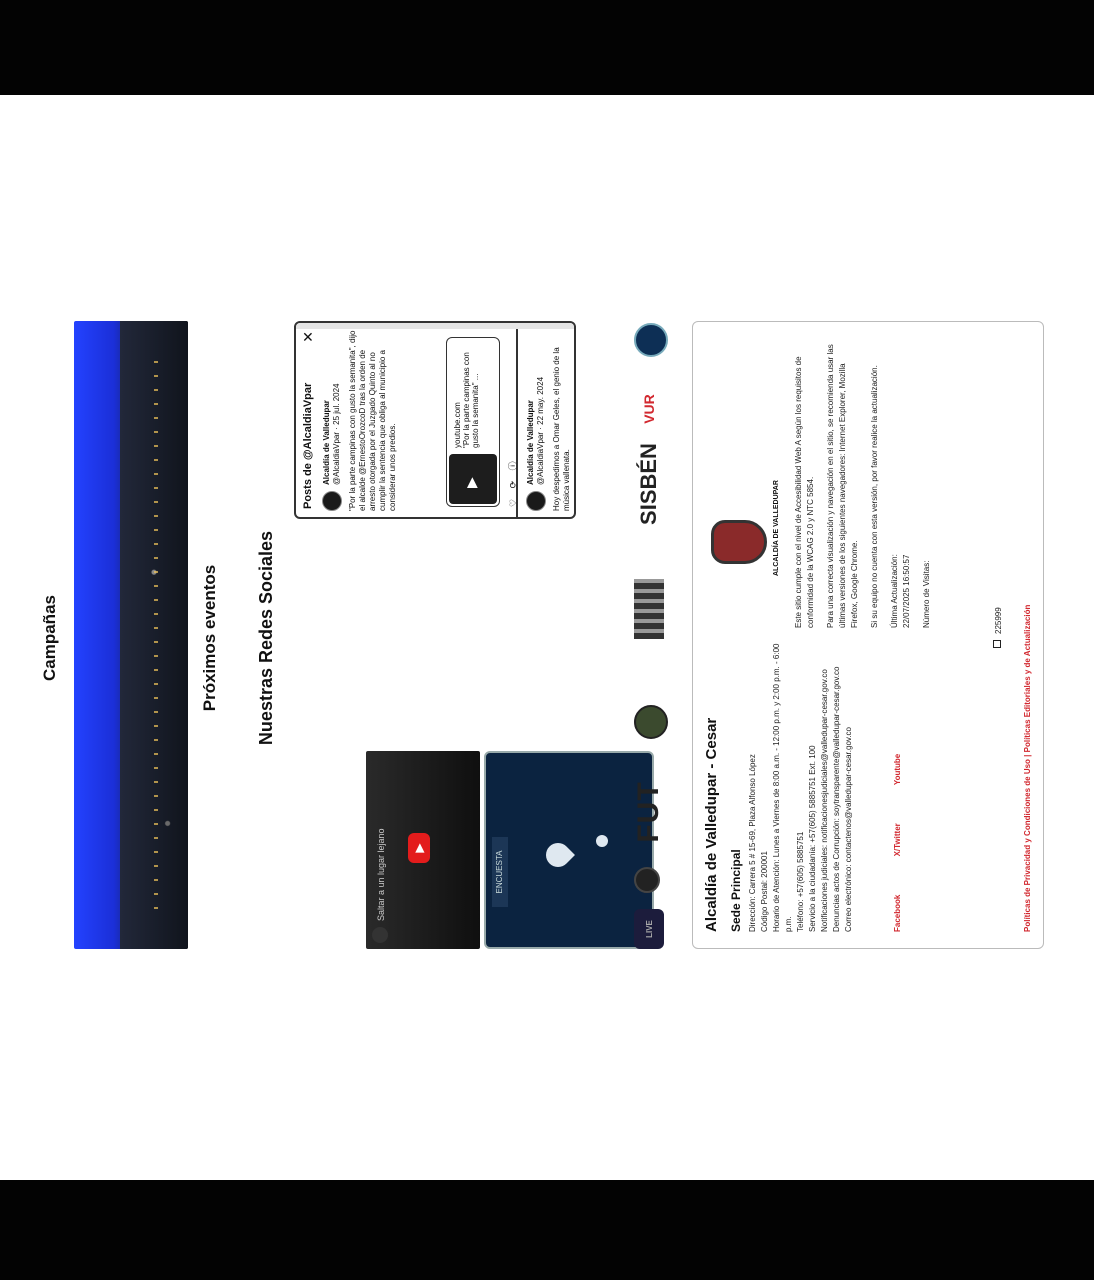 This screenshot has width=1094, height=1280. I want to click on tweet-handle-date: @AlcaldiaVpar · 22 may. 2024, so click(540, 430).